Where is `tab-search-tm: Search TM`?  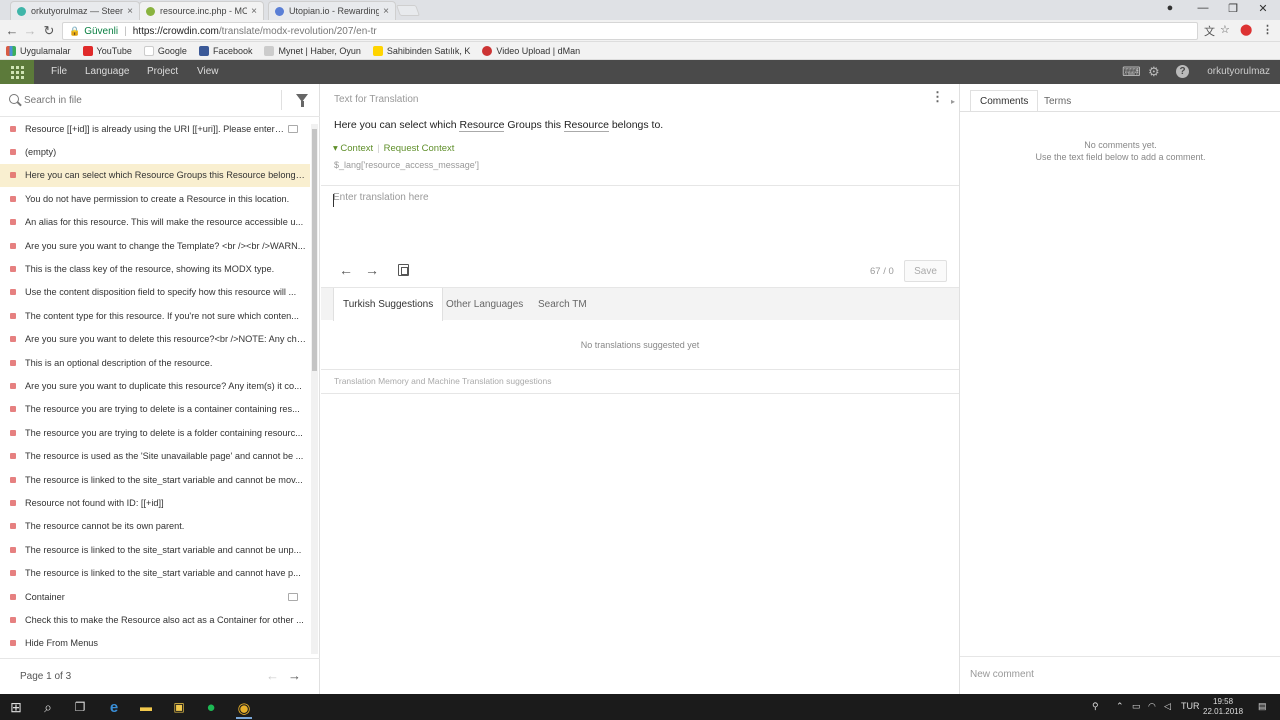
tab-search-tm: Search TM is located at coordinates (562, 304).